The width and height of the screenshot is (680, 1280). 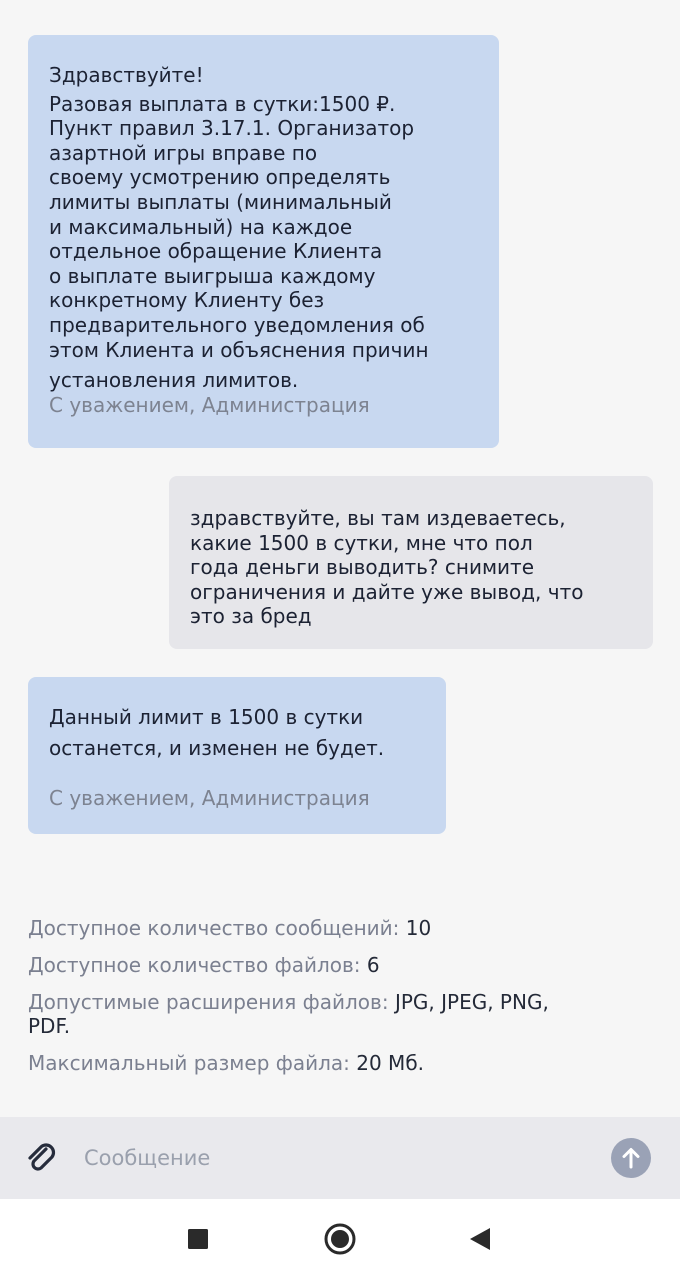 I want to click on message-line: этом Клиента и объяснения причин, so click(x=239, y=349).